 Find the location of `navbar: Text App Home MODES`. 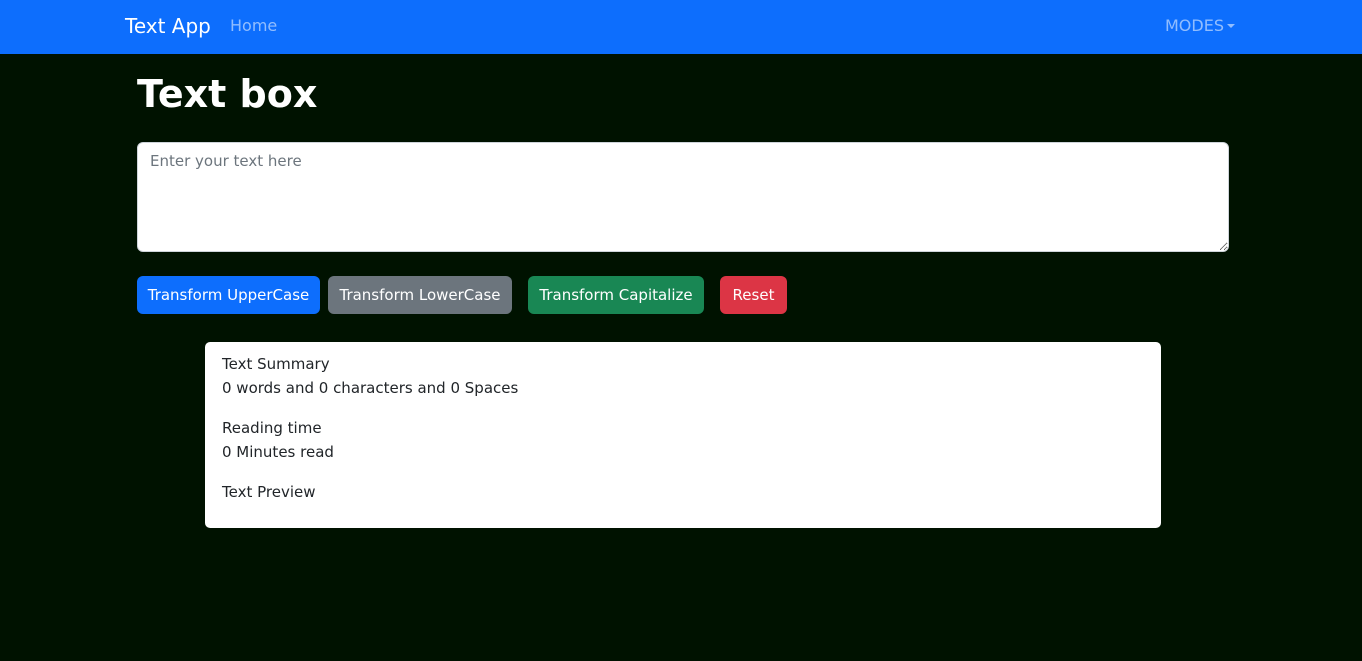

navbar: Text App Home MODES is located at coordinates (681, 27).